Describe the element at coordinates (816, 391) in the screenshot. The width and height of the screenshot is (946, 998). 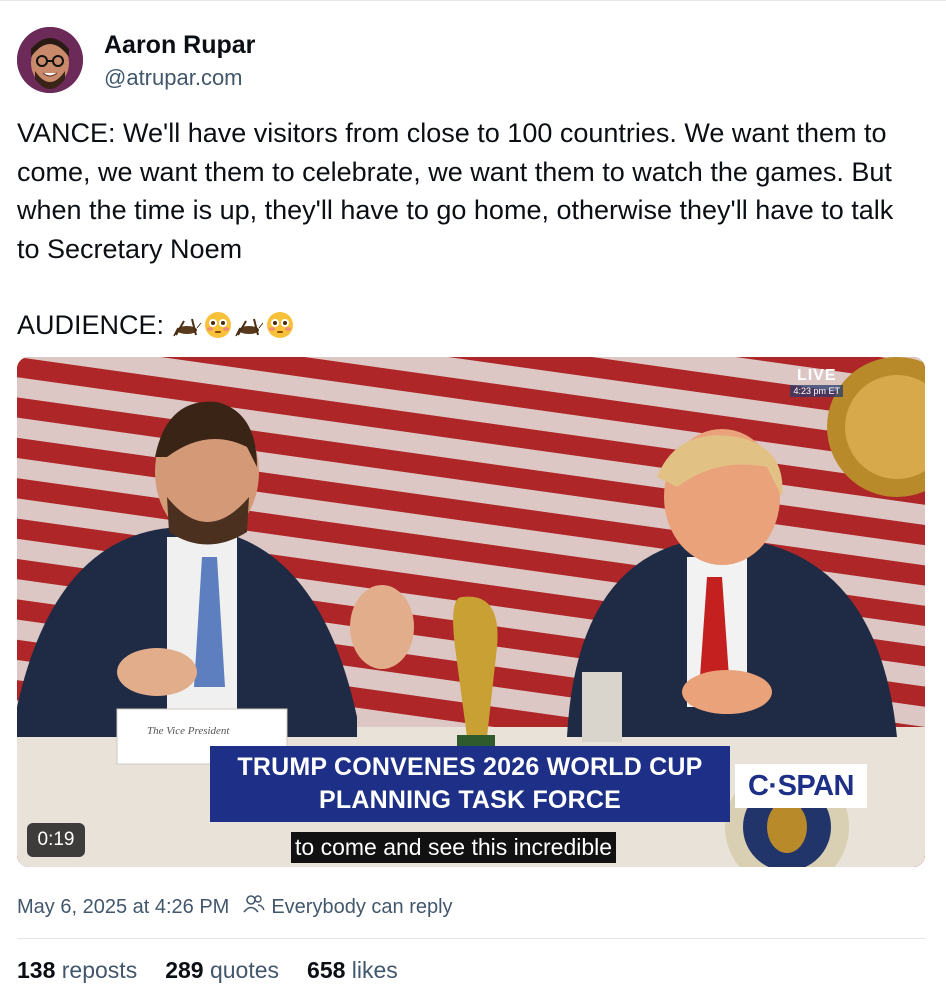
I see `live-time: 4:23 pm ET` at that location.